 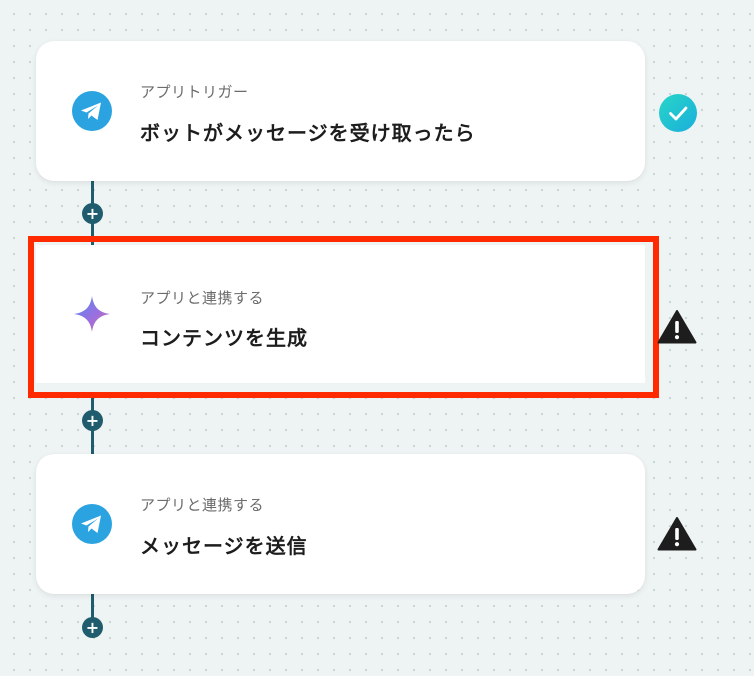 What do you see at coordinates (194, 92) in the screenshot?
I see `step-type-label: アプリトリガー` at bounding box center [194, 92].